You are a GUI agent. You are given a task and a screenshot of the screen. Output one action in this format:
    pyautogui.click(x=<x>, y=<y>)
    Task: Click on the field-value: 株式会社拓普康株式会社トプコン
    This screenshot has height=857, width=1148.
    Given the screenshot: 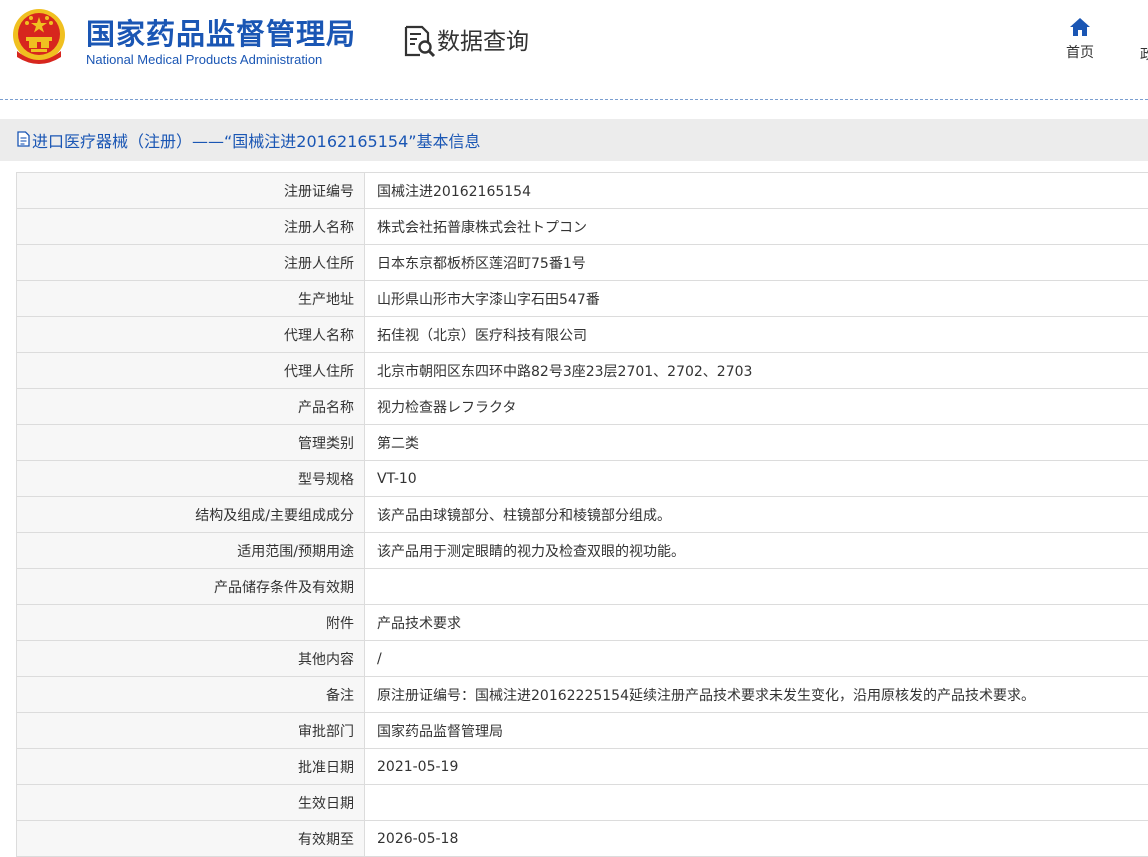 What is the action you would take?
    pyautogui.click(x=756, y=227)
    